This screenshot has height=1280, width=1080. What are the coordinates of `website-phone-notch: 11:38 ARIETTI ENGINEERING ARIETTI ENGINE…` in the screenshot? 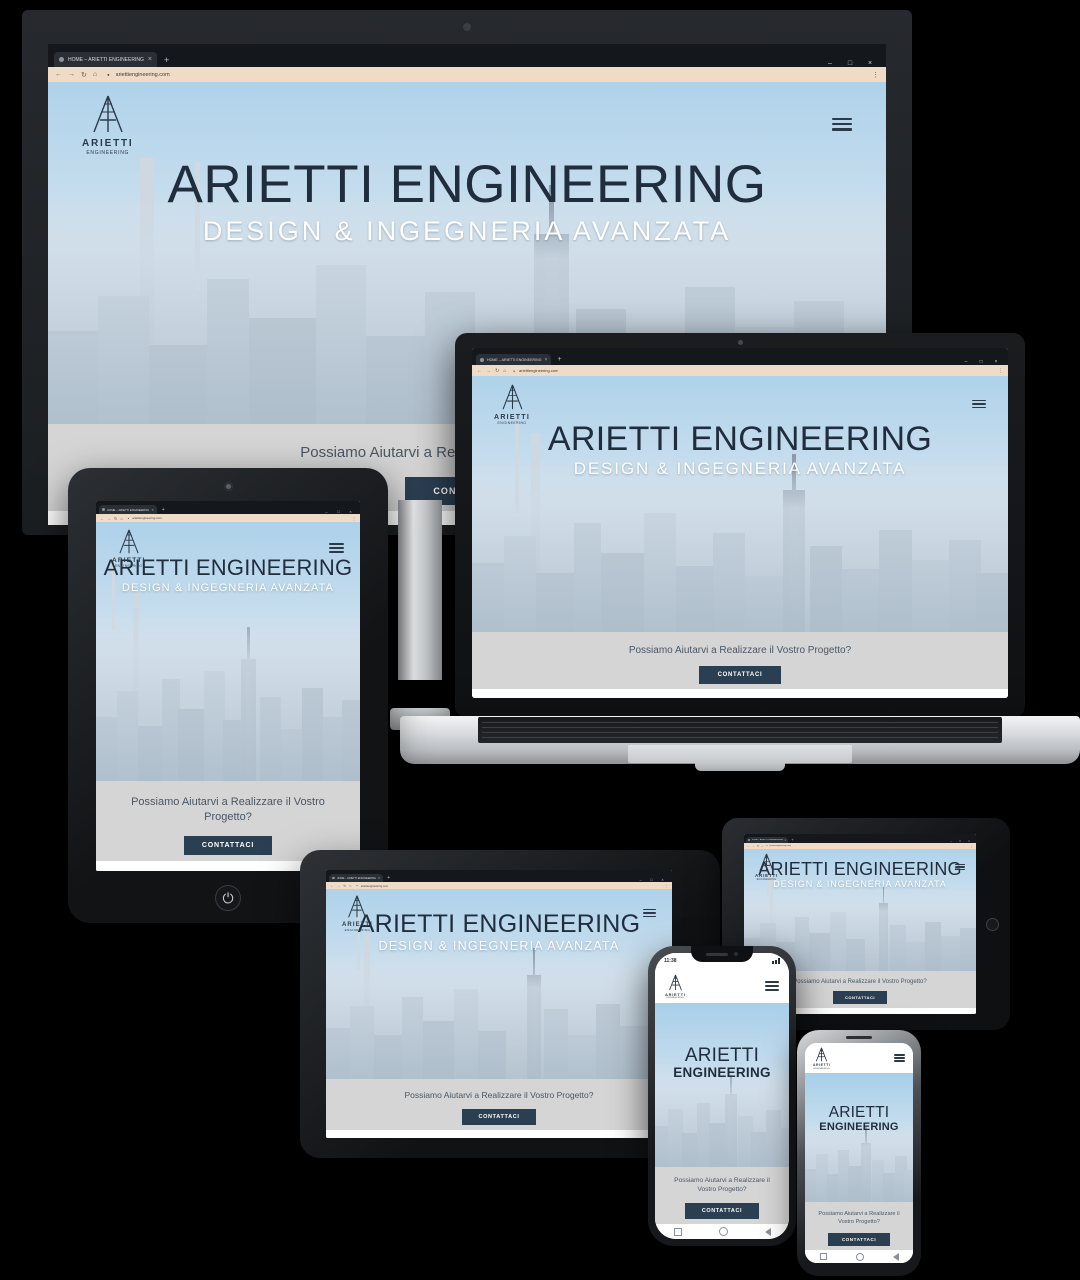 It's located at (722, 1096).